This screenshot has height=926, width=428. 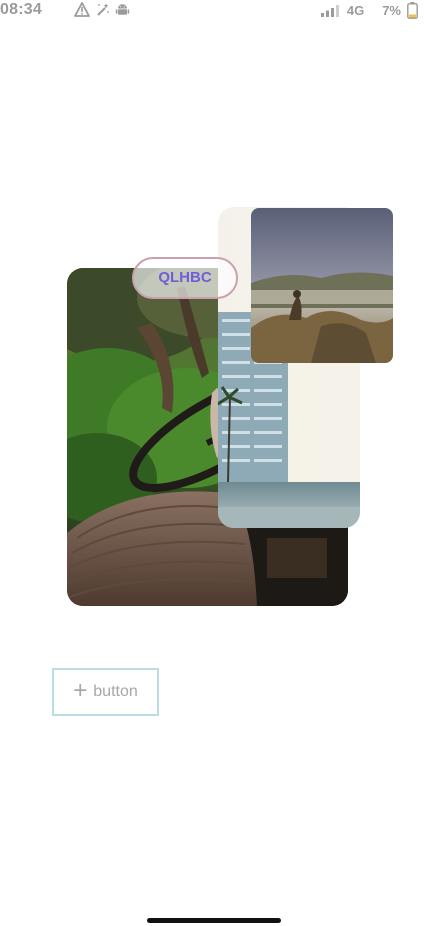 I want to click on network-type: 4G, so click(x=355, y=10).